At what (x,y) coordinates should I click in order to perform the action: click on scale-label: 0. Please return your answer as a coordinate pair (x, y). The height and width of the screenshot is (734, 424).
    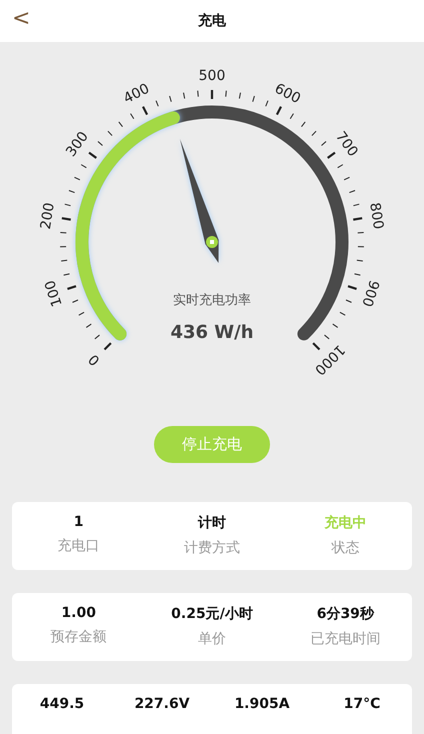
    Looking at the image, I should click on (95, 359).